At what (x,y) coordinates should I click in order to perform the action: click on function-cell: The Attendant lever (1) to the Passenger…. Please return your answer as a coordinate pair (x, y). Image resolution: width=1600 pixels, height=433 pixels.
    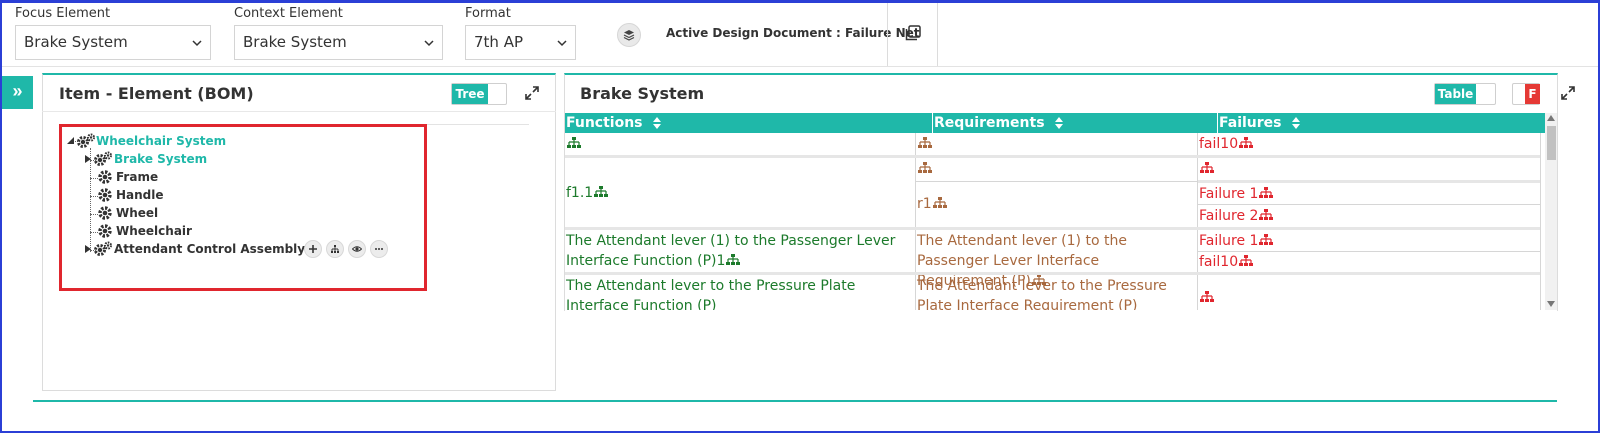
    Looking at the image, I should click on (739, 251).